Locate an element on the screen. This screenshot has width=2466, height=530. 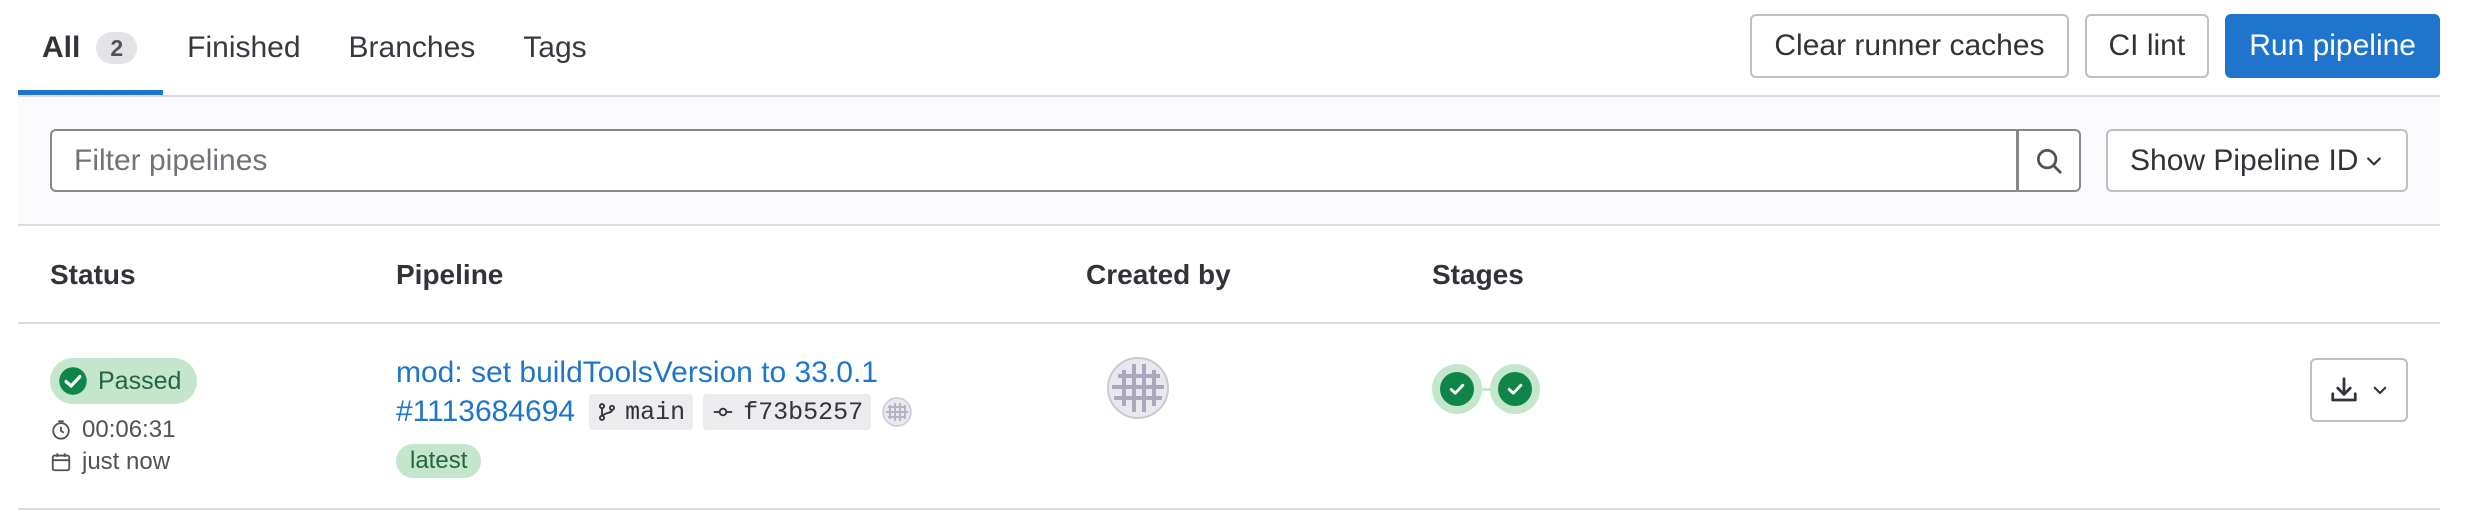
avatar is located at coordinates (1138, 388).